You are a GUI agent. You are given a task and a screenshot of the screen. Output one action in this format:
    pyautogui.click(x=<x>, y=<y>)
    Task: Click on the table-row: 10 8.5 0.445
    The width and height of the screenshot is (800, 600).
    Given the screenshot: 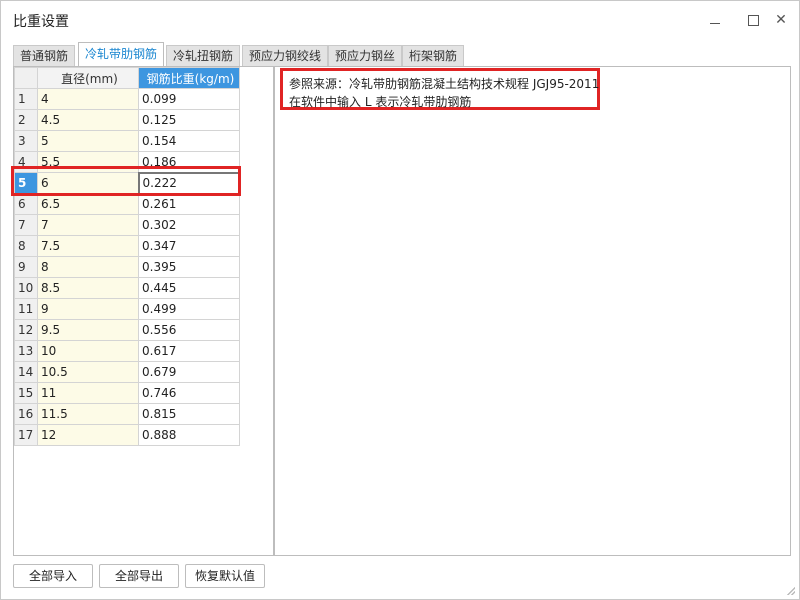 What is the action you would take?
    pyautogui.click(x=127, y=288)
    